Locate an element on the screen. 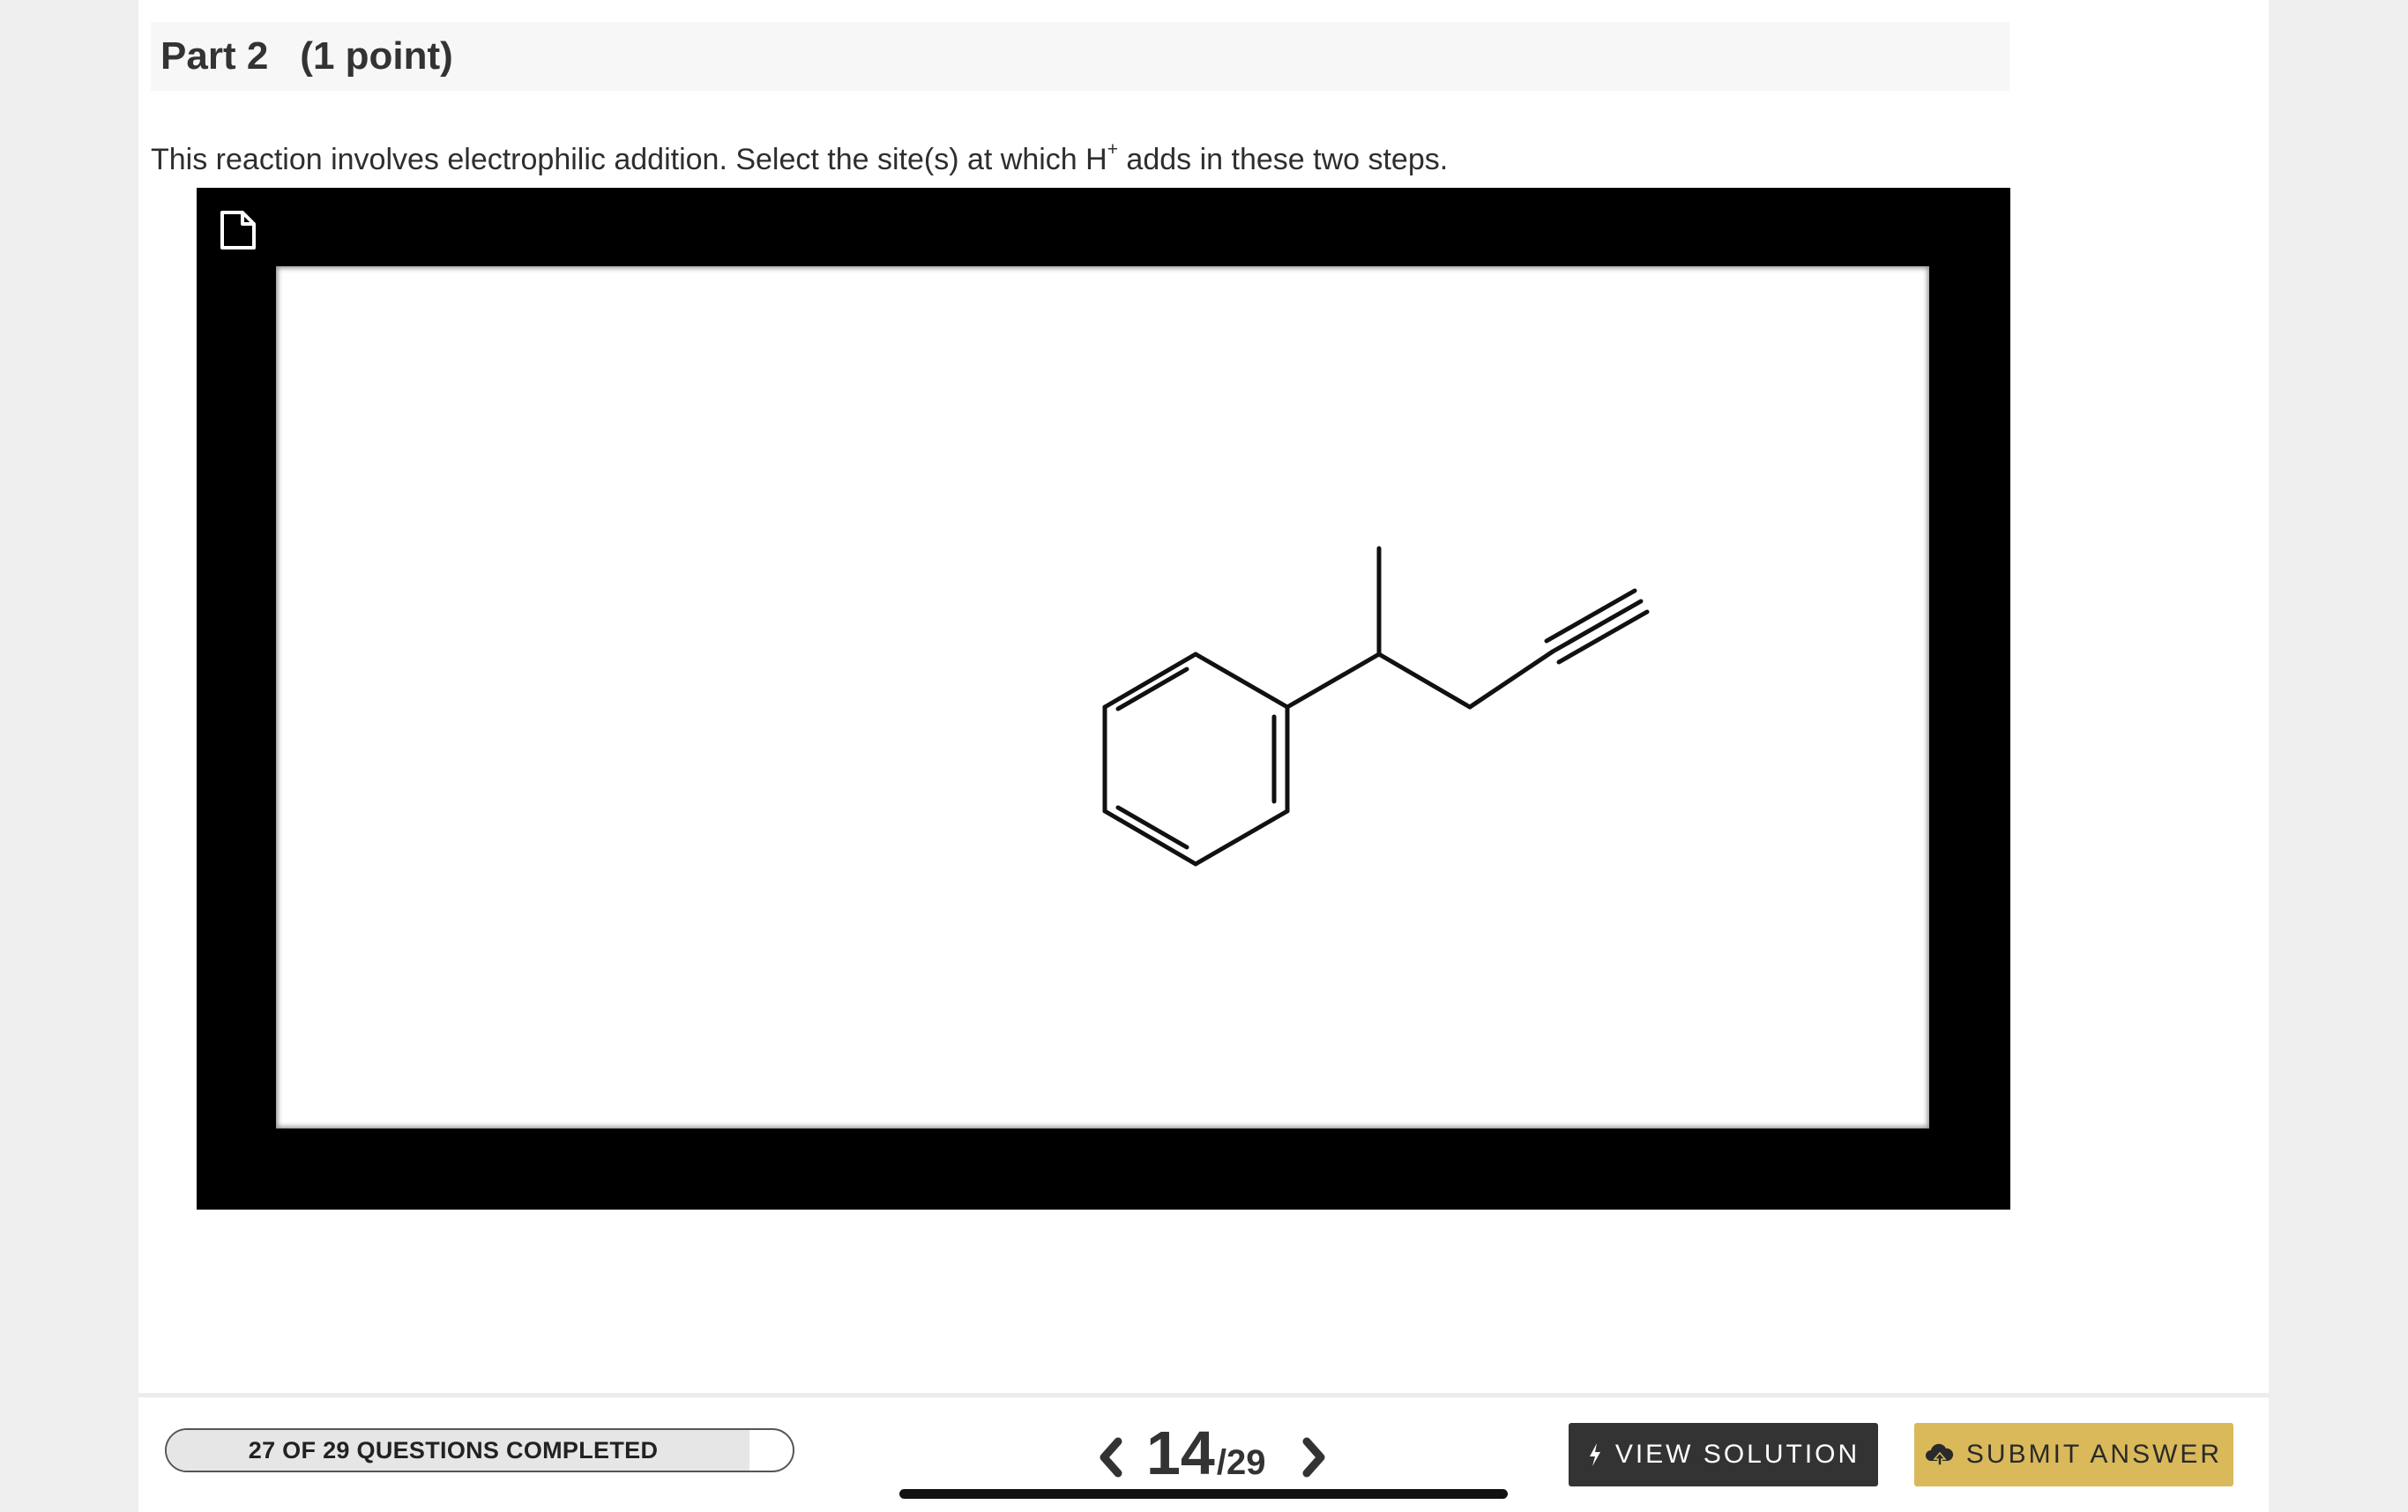  part-points: (1 point) is located at coordinates (376, 56).